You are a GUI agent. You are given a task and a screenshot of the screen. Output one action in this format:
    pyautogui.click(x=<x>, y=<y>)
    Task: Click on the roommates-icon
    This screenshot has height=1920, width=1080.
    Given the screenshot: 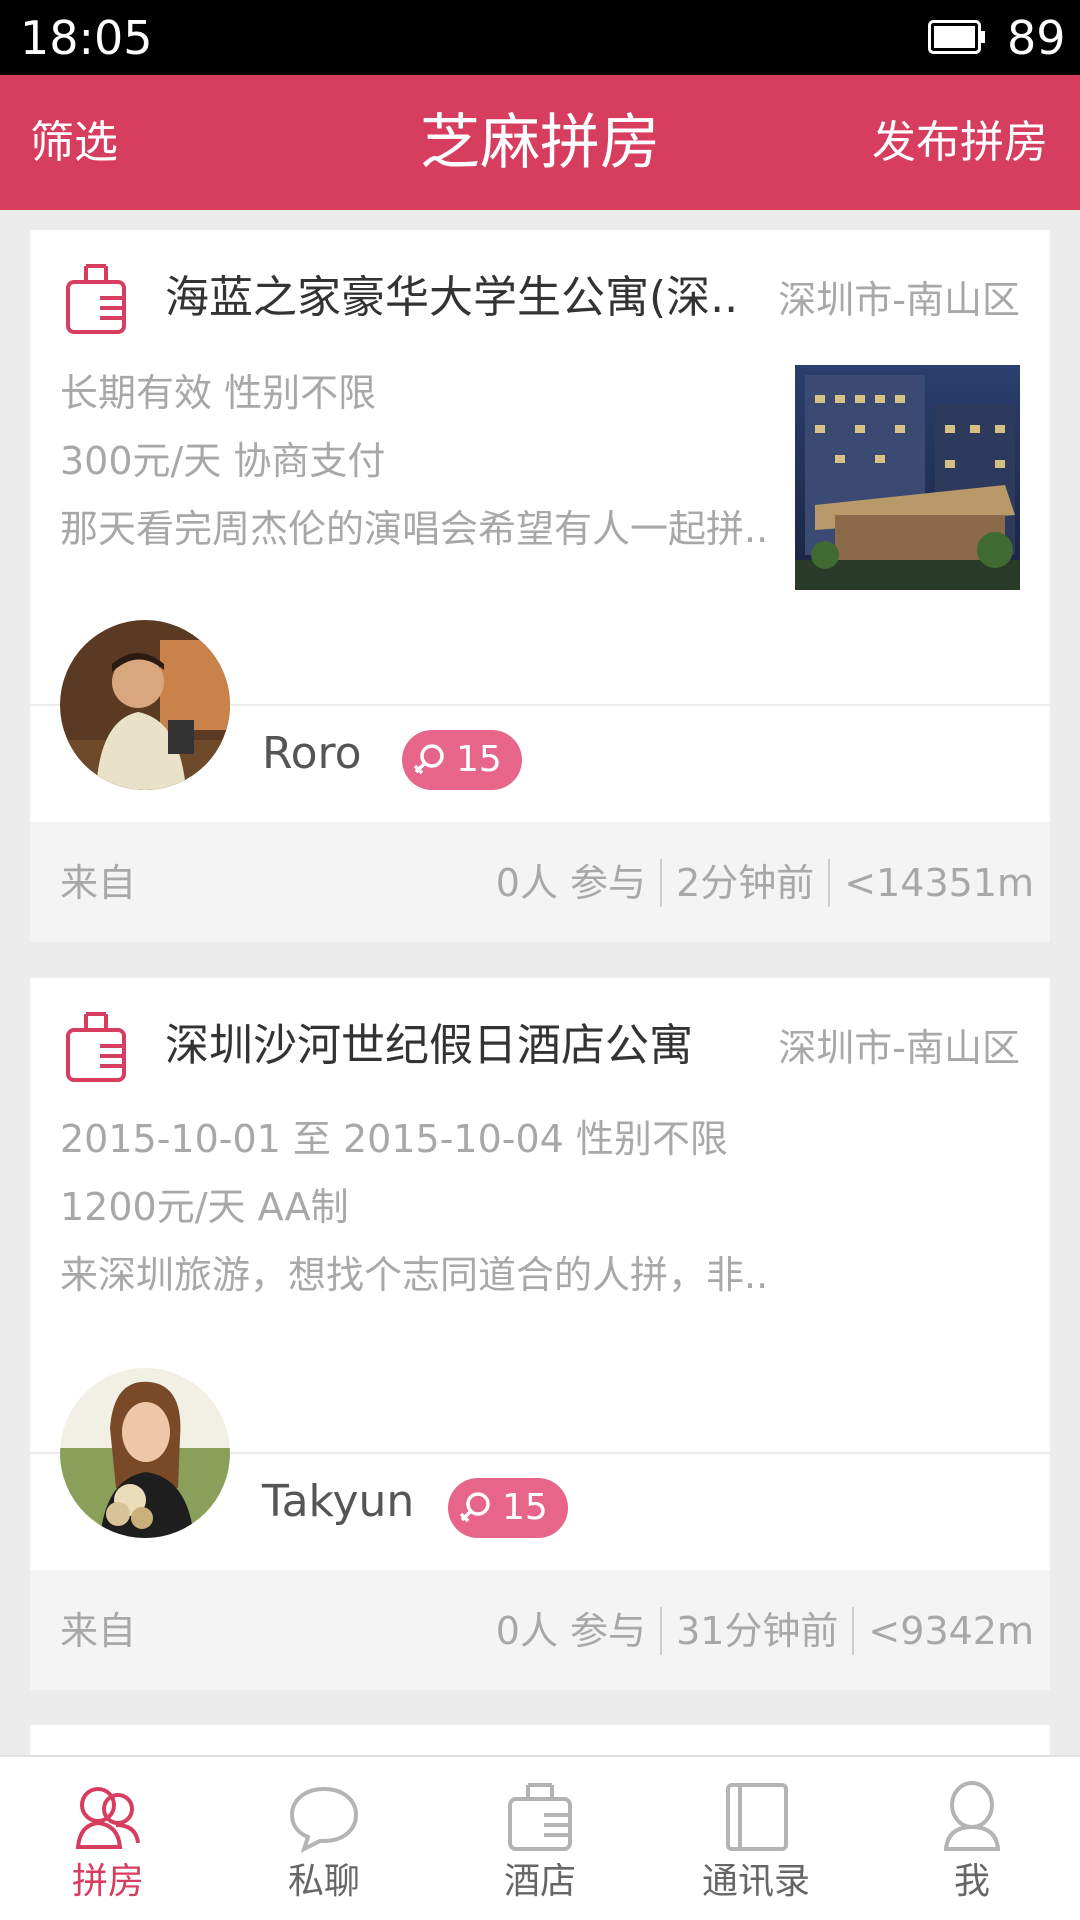 What is the action you would take?
    pyautogui.click(x=107, y=1818)
    